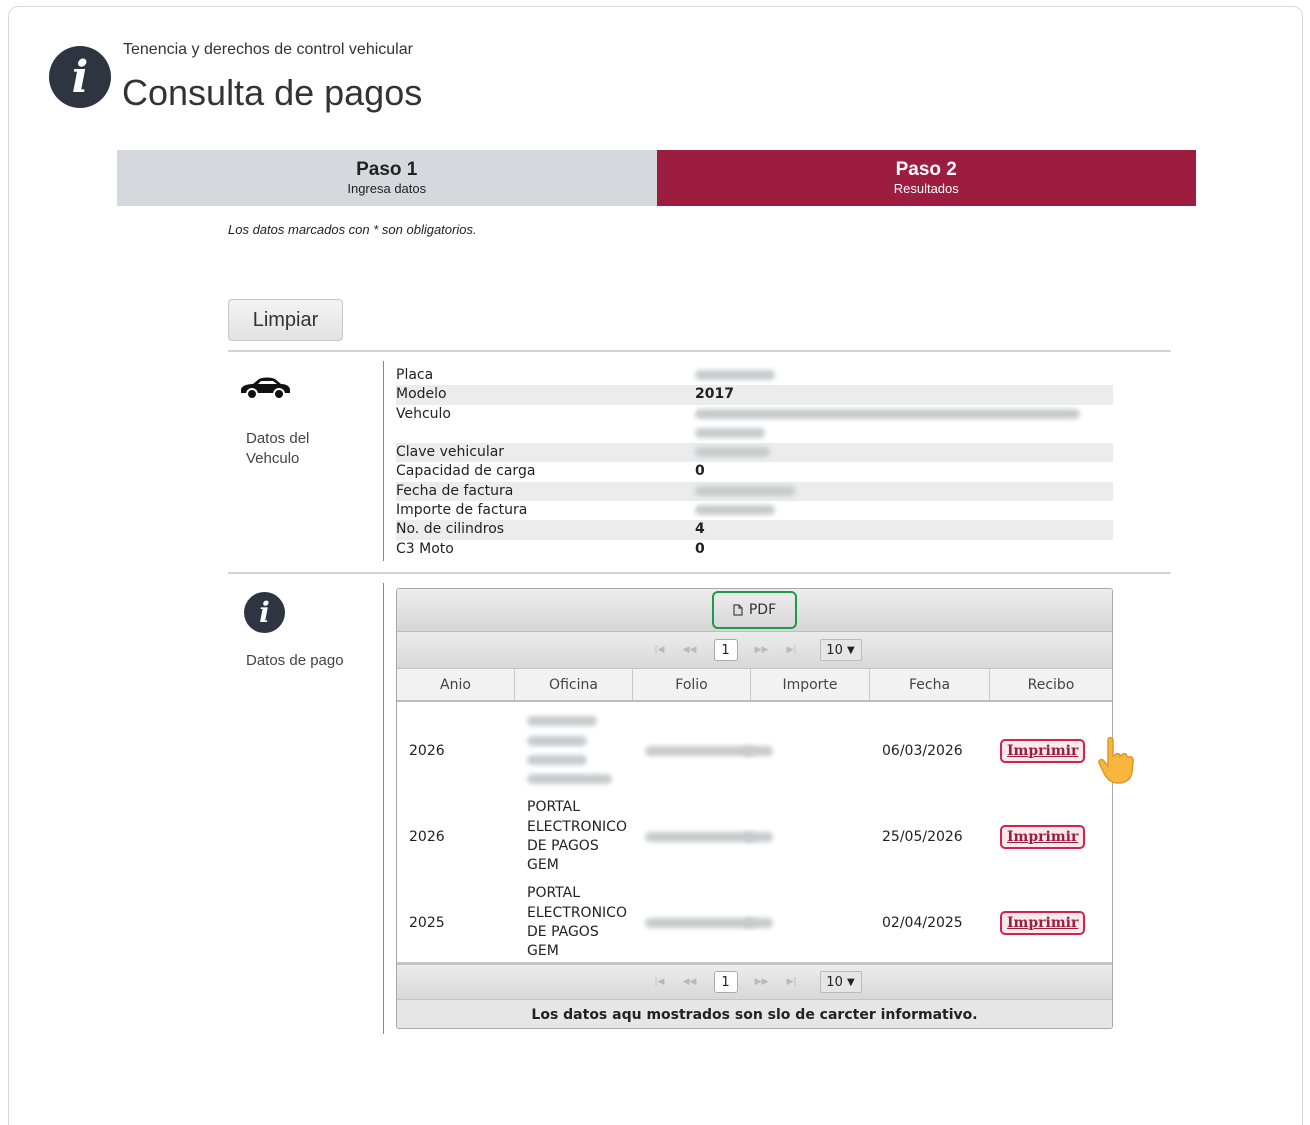 This screenshot has width=1310, height=1125. Describe the element at coordinates (922, 923) in the screenshot. I see `cell-fecha: 02/04/2025` at that location.